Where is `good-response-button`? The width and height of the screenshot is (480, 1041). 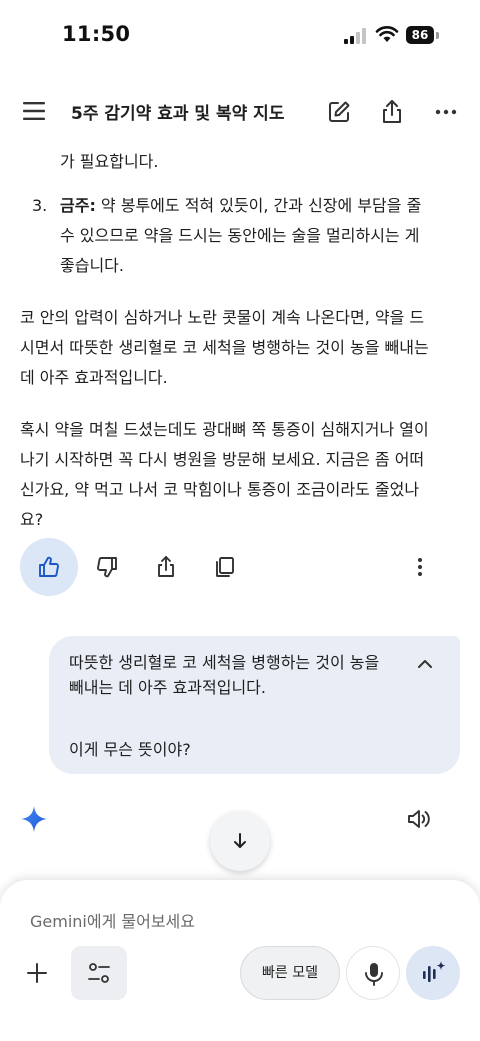
good-response-button is located at coordinates (49, 567).